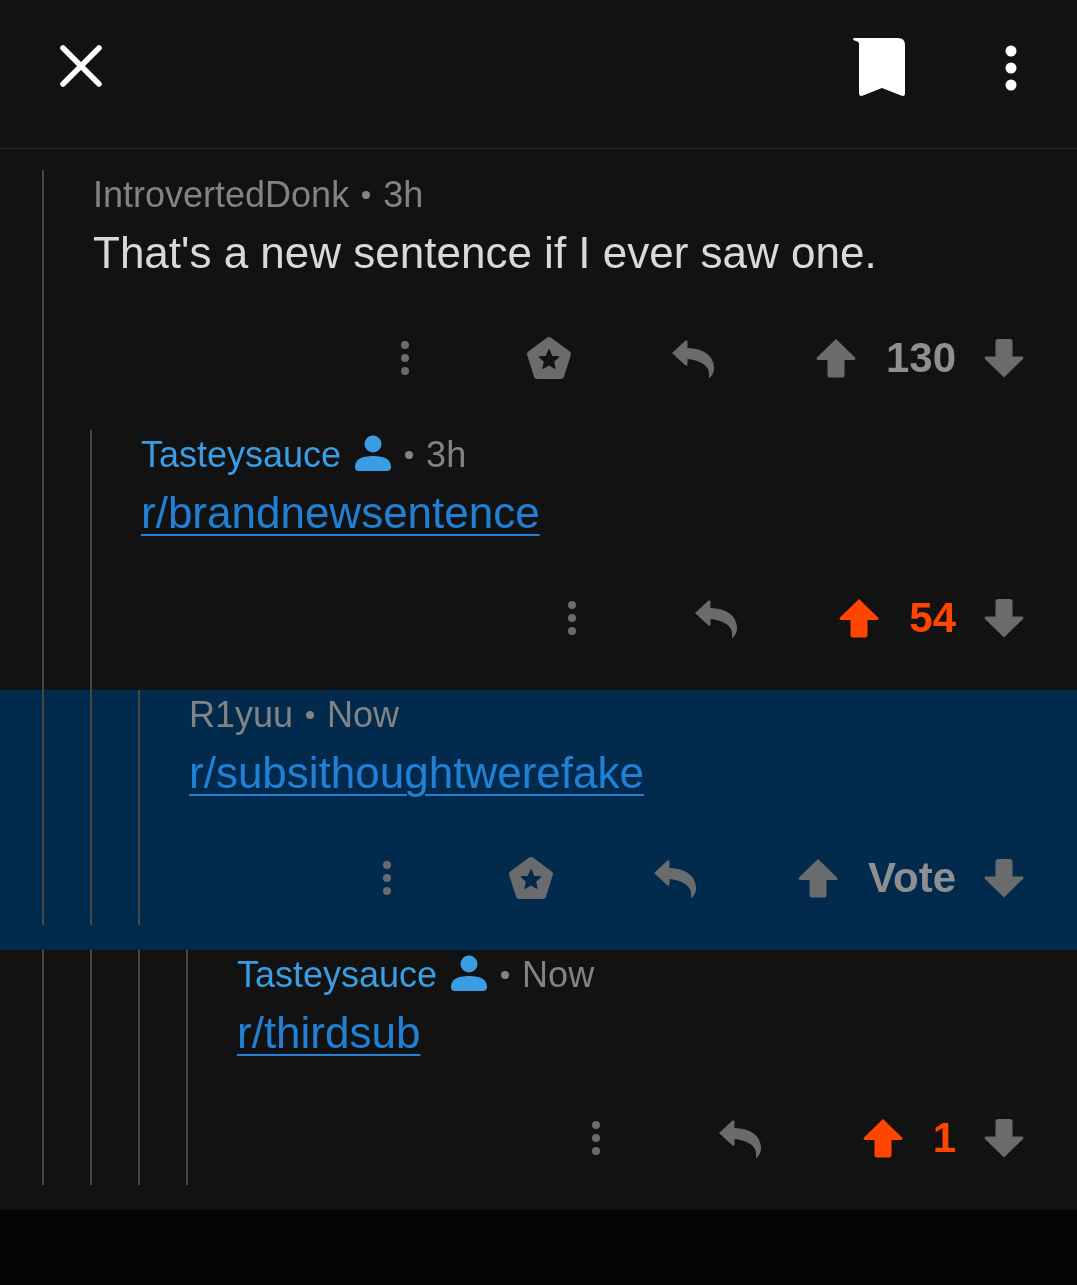  I want to click on vote-score: 130, so click(920, 358).